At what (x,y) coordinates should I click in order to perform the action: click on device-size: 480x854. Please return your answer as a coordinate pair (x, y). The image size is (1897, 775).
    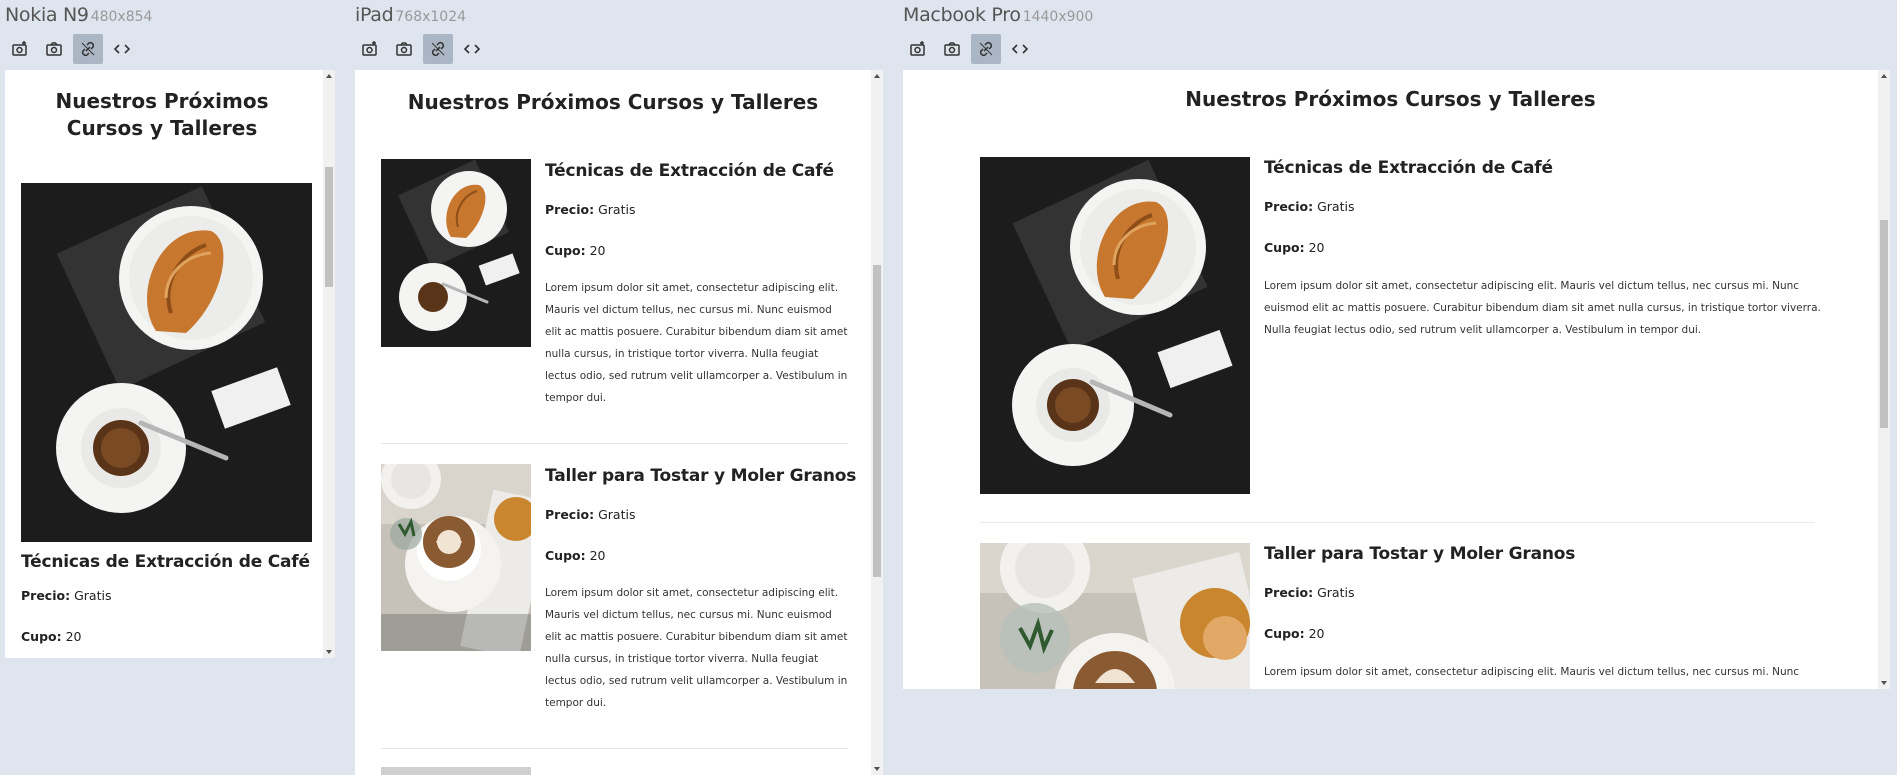
    Looking at the image, I should click on (121, 17).